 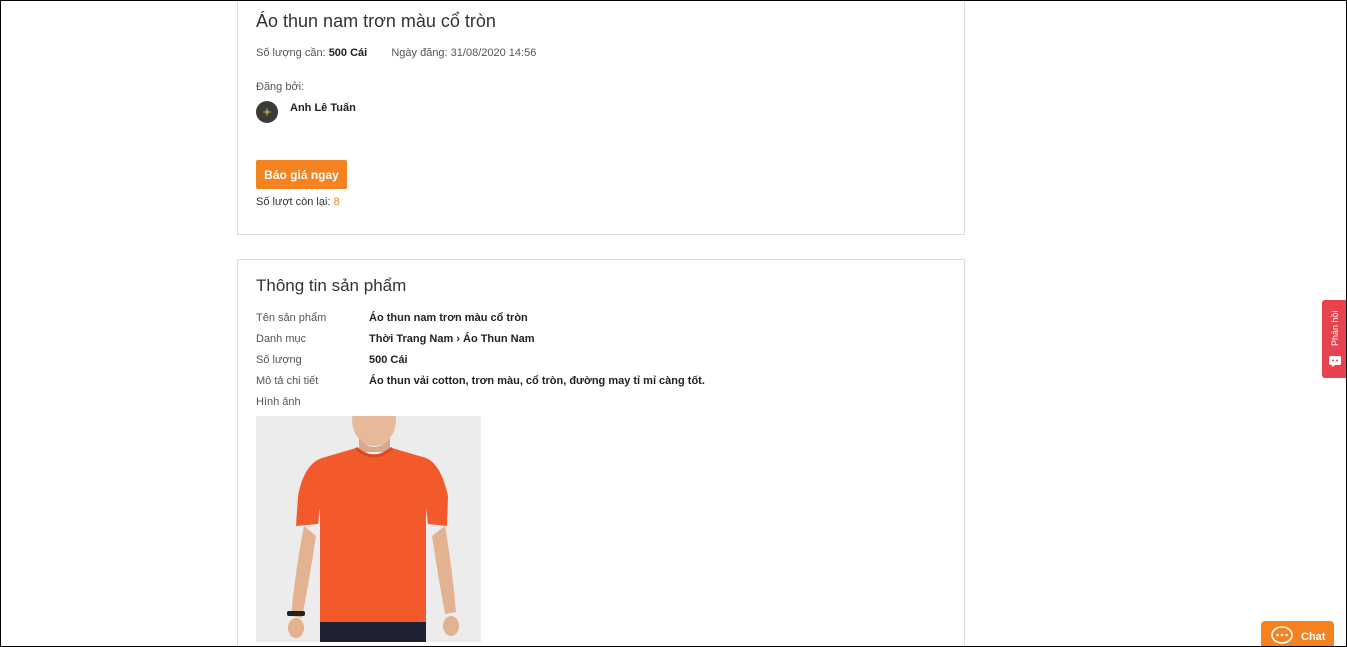 What do you see at coordinates (1313, 637) in the screenshot?
I see `chat-label: Chat` at bounding box center [1313, 637].